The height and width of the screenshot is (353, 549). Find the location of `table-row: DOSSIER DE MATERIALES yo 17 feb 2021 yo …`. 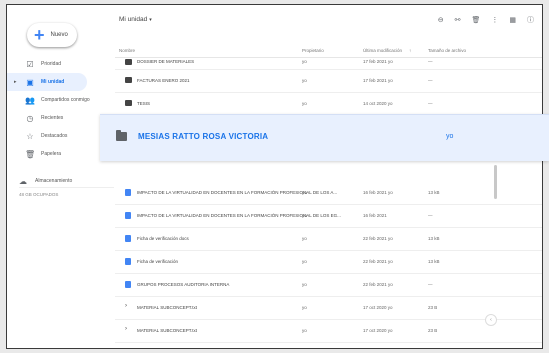

table-row: DOSSIER DE MATERIALES yo 17 feb 2021 yo … is located at coordinates (328, 63).